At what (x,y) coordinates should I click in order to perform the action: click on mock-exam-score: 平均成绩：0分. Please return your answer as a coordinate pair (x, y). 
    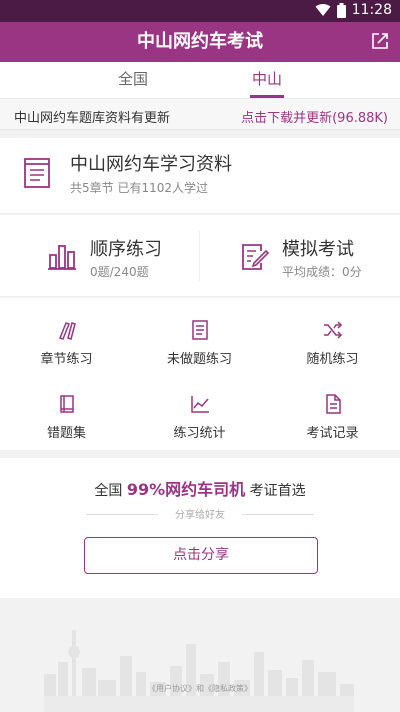
    Looking at the image, I should click on (322, 272).